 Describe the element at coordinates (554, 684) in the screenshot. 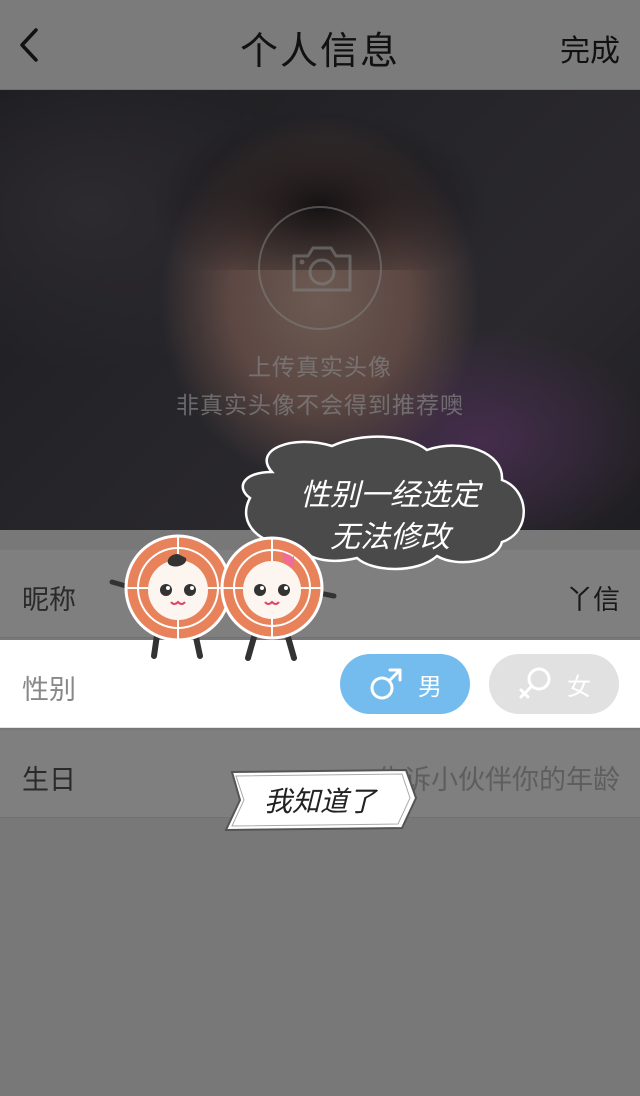

I see `gender-female-button: 女` at that location.